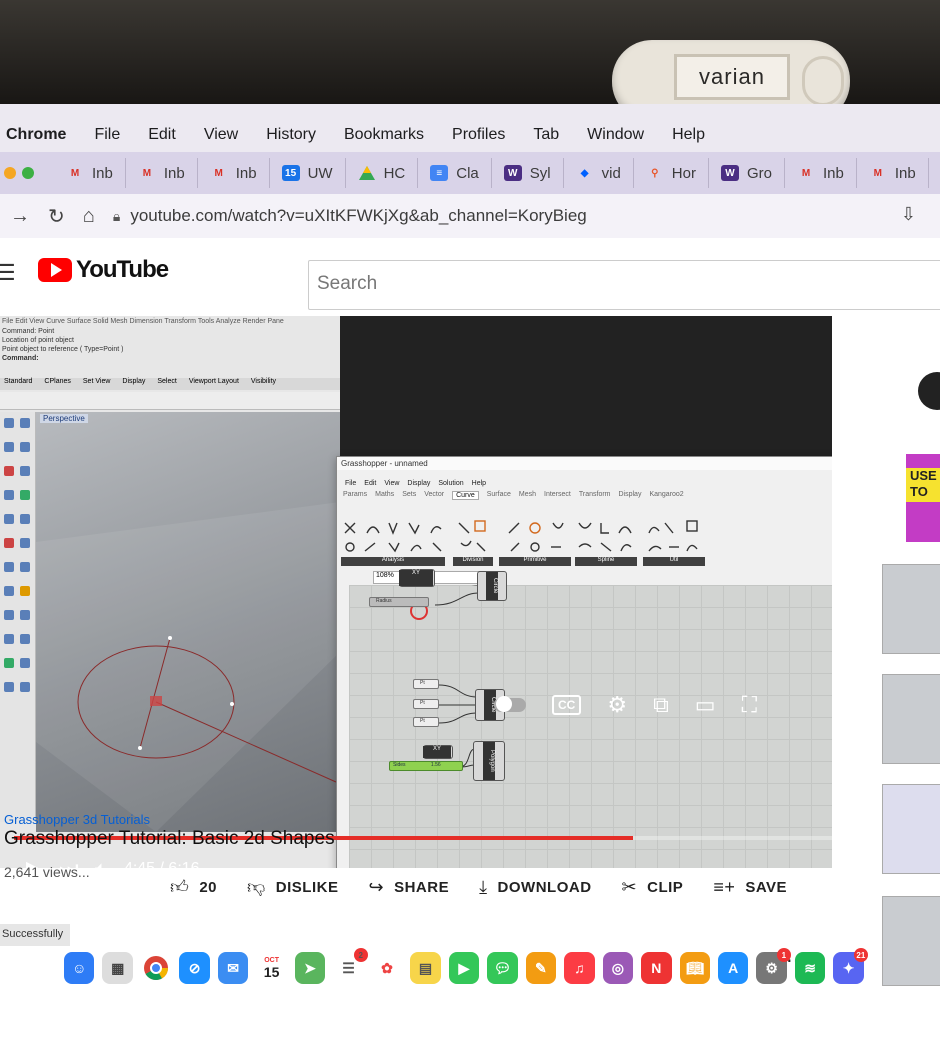  What do you see at coordinates (56, 216) in the screenshot?
I see `reload-icon: ↻` at bounding box center [56, 216].